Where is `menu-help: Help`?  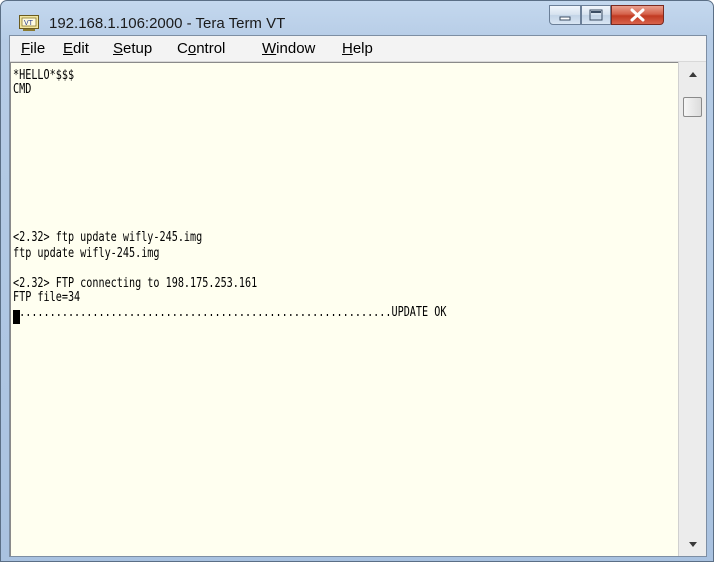 menu-help: Help is located at coordinates (357, 48).